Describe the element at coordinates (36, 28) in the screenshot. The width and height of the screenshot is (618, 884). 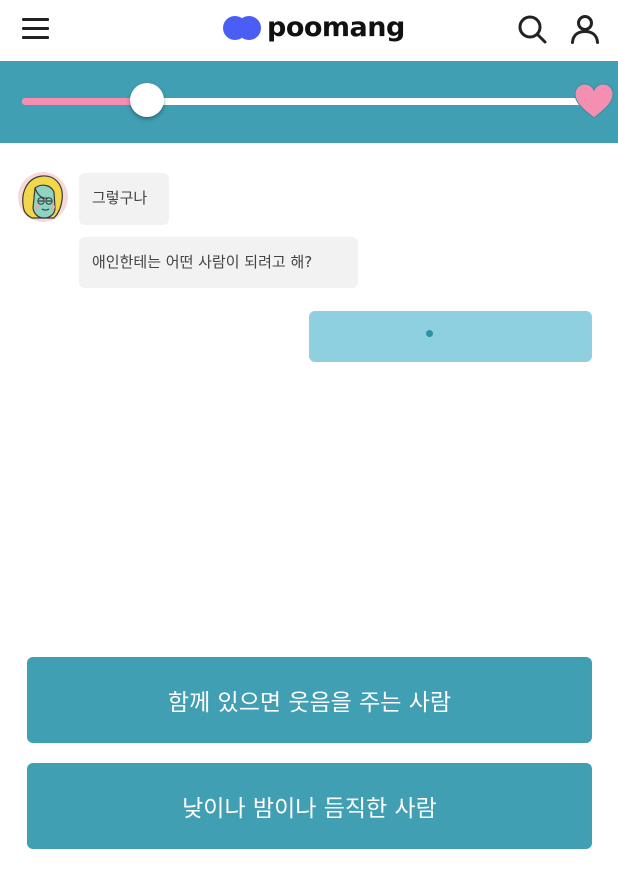
I see `menu-icon` at that location.